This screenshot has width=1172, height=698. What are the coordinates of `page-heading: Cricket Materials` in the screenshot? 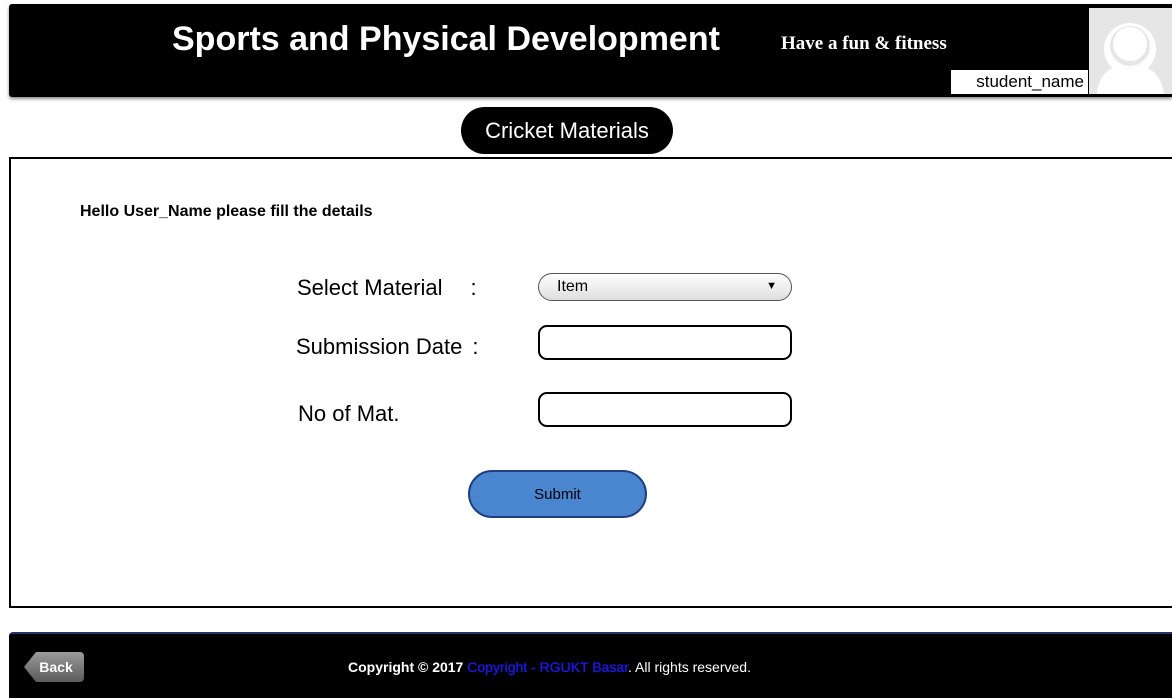 It's located at (567, 130).